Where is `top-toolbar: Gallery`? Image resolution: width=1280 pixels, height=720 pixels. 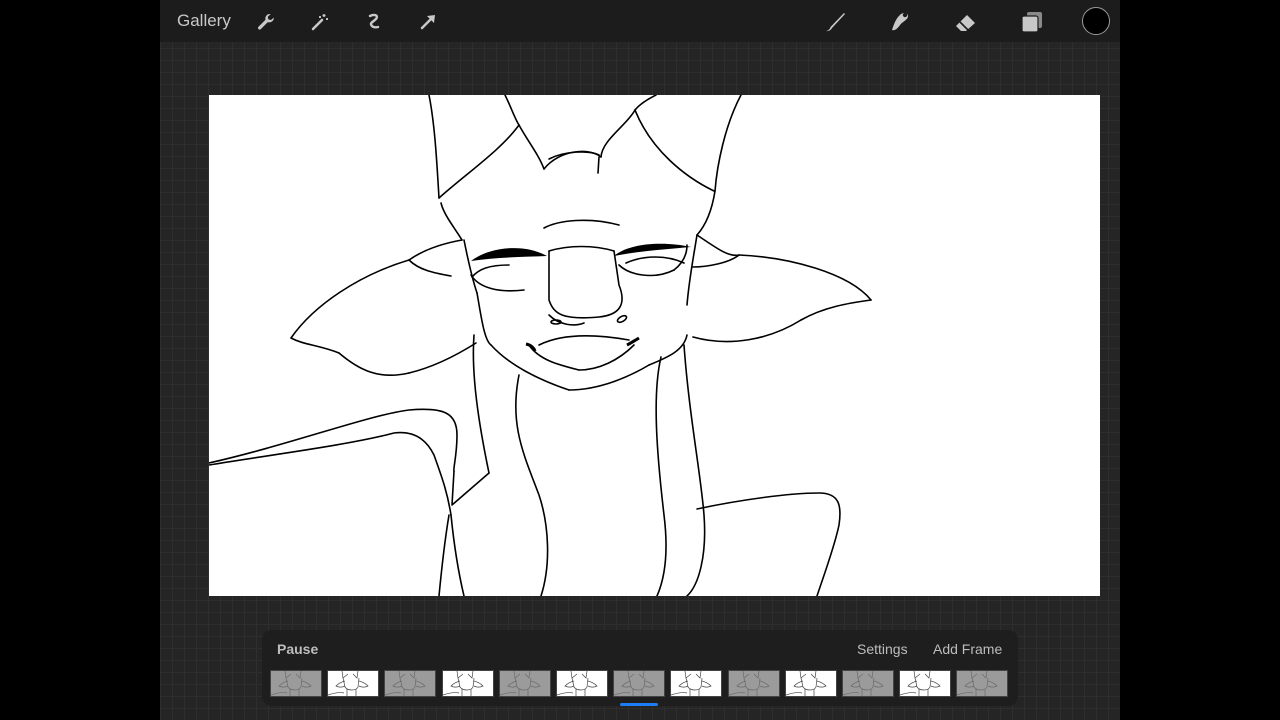
top-toolbar: Gallery is located at coordinates (640, 21).